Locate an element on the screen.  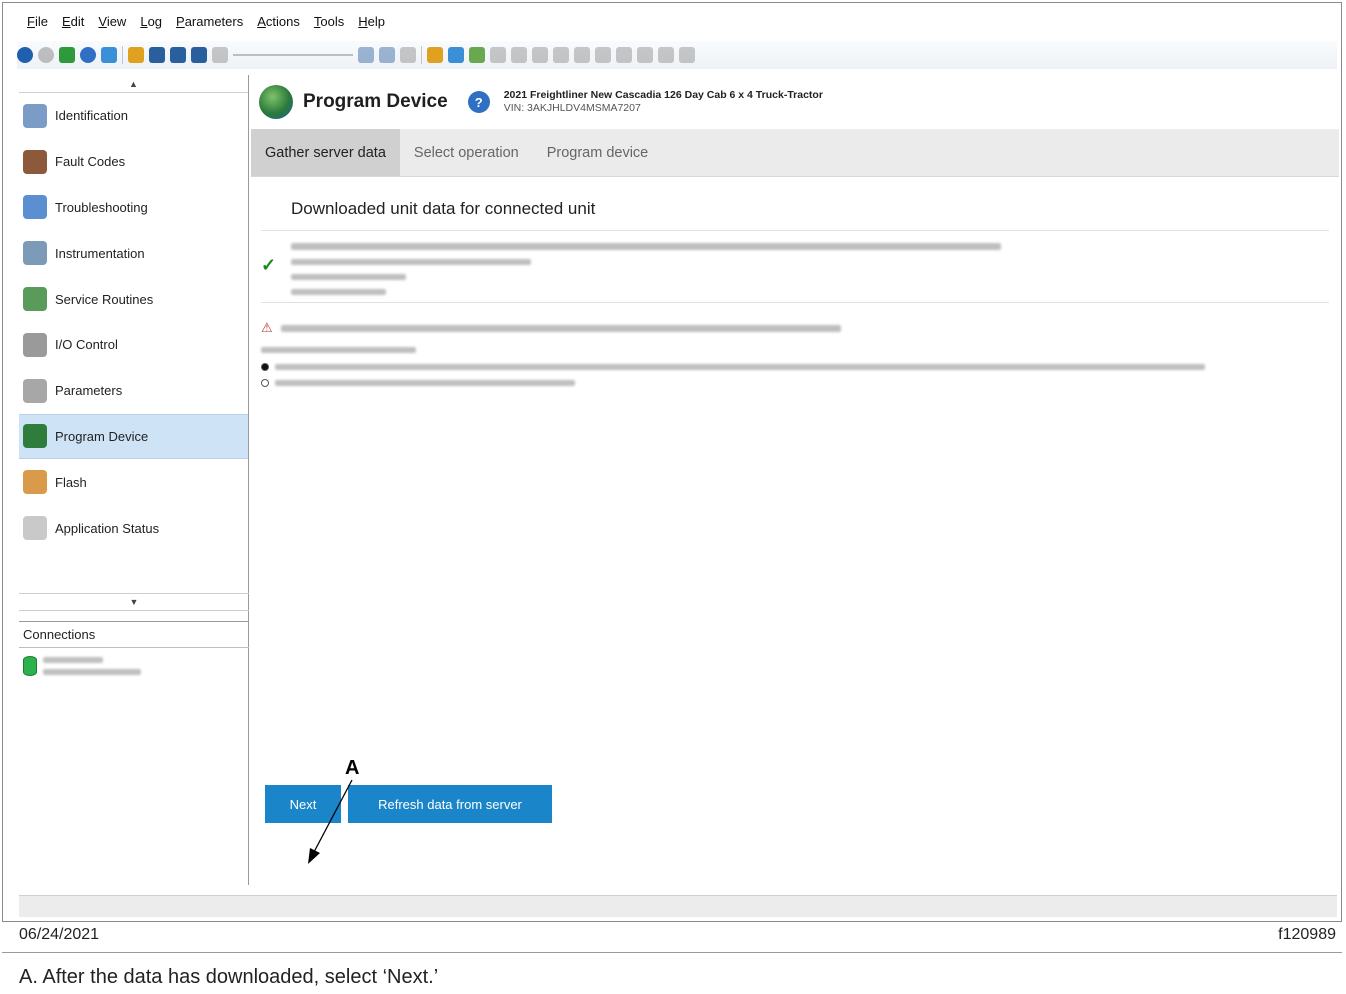
search-icon is located at coordinates (645, 55).